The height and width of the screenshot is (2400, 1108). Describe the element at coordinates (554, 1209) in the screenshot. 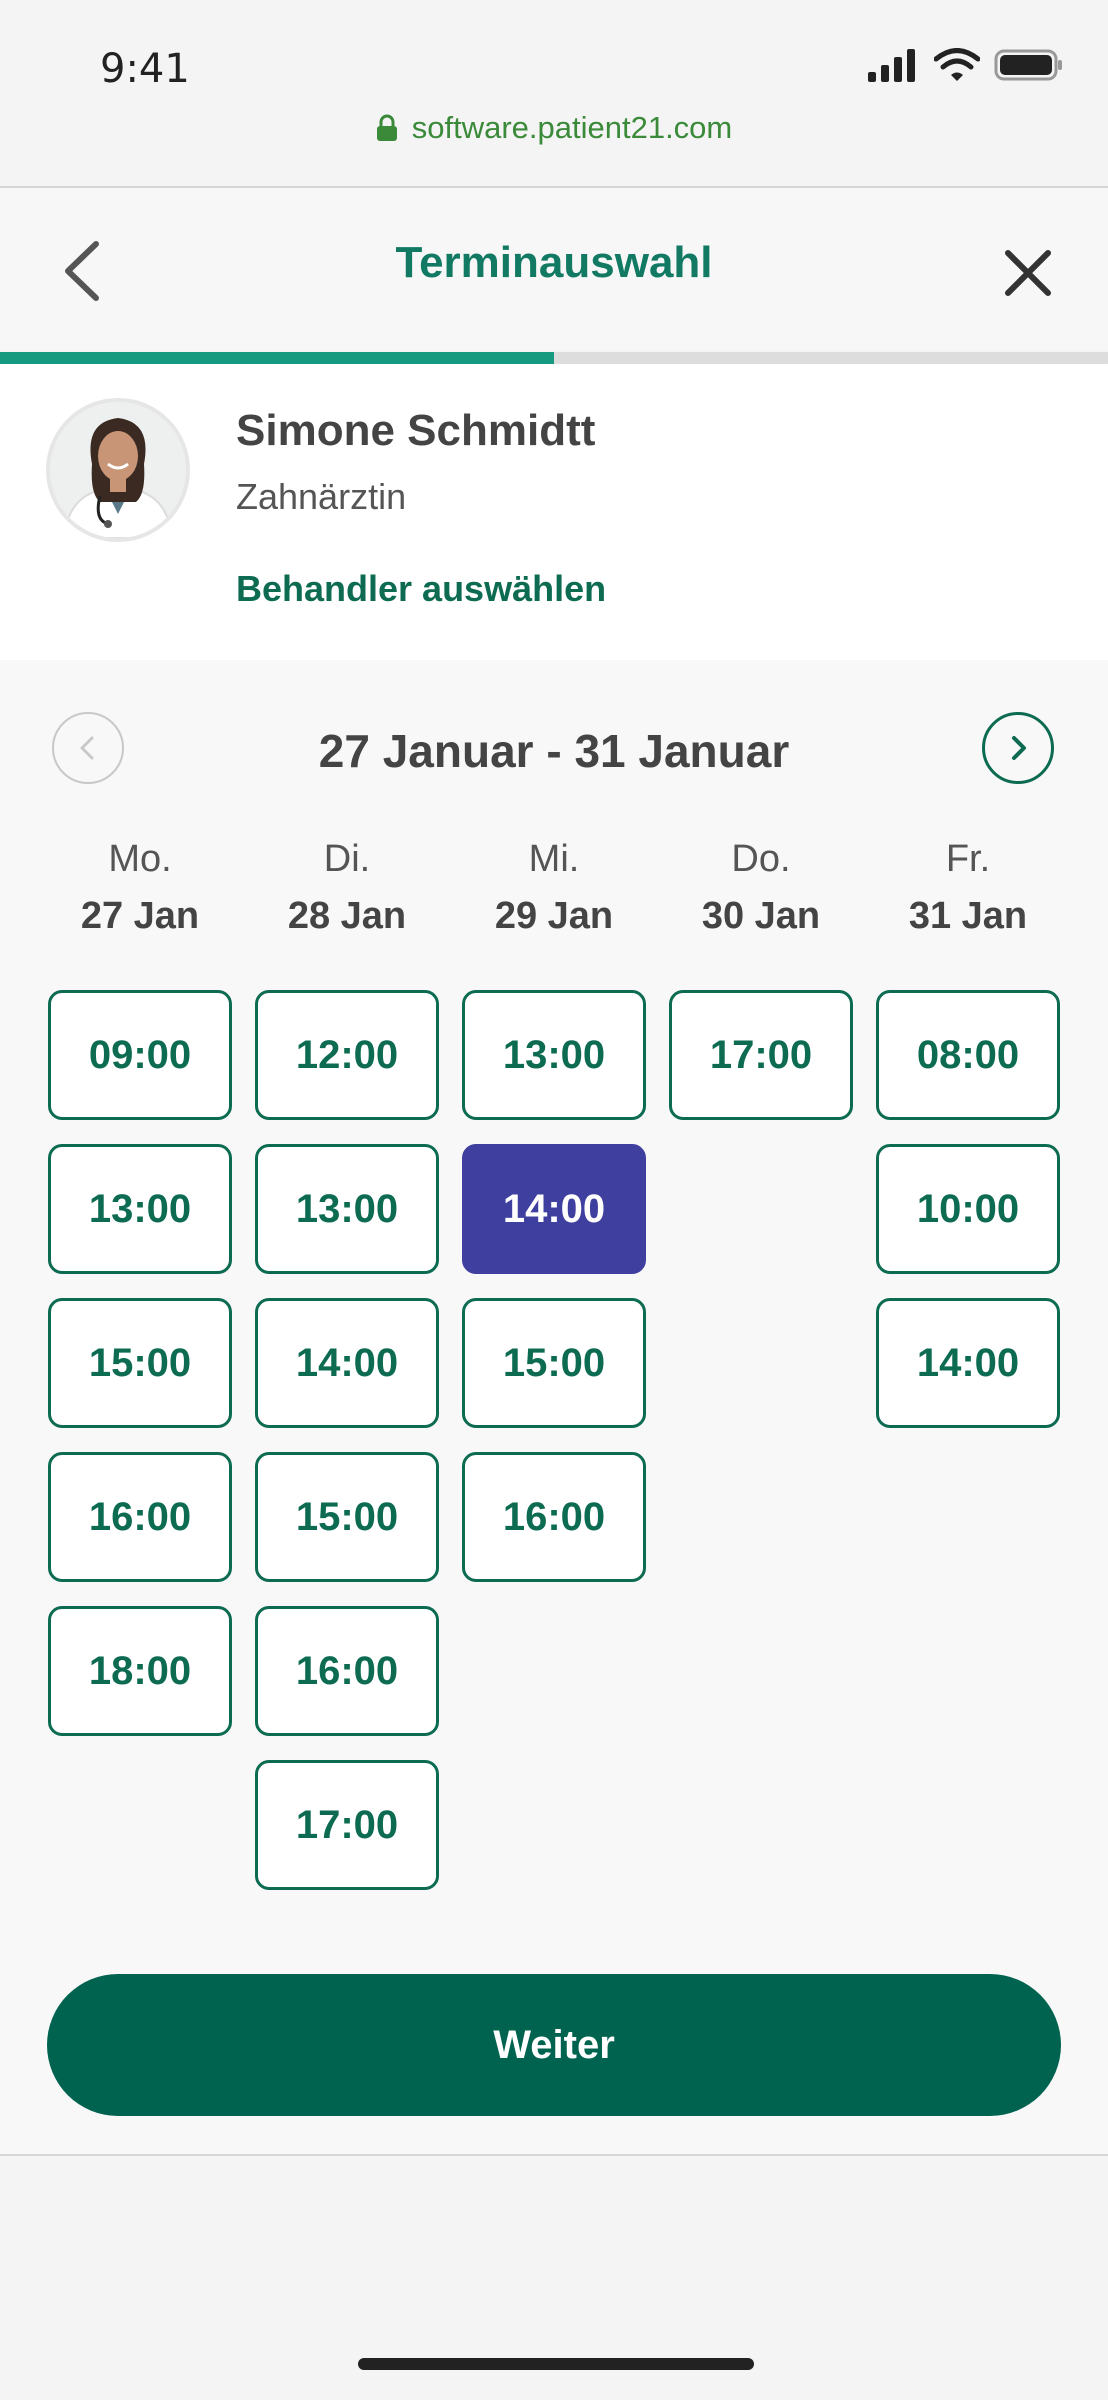

I see `time-slot-selected: 14:00` at that location.